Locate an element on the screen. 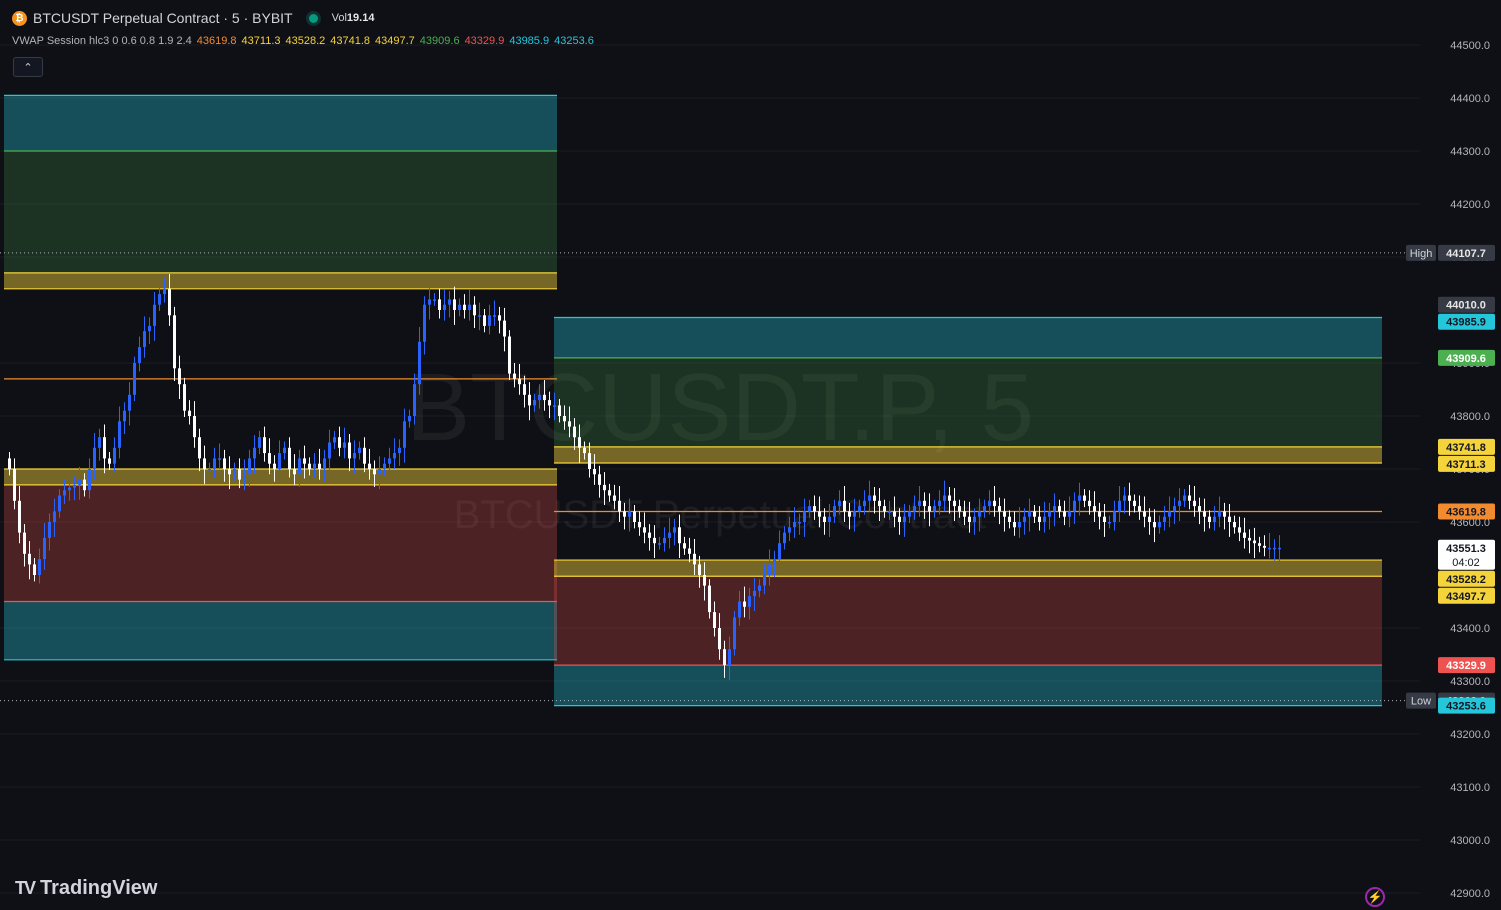 The height and width of the screenshot is (910, 1501). price-label: 43741.8 is located at coordinates (1466, 448).